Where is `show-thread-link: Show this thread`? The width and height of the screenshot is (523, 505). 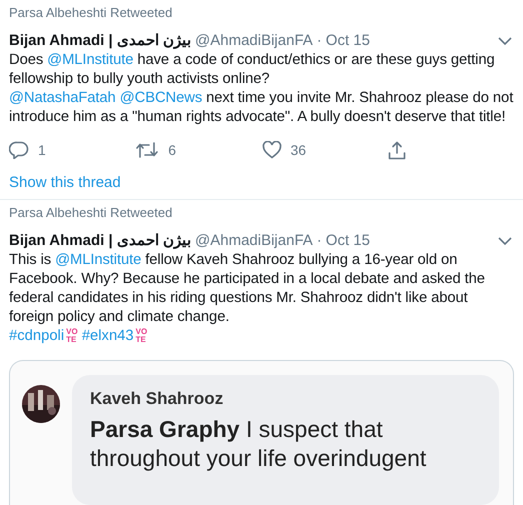
show-thread-link: Show this thread is located at coordinates (65, 183).